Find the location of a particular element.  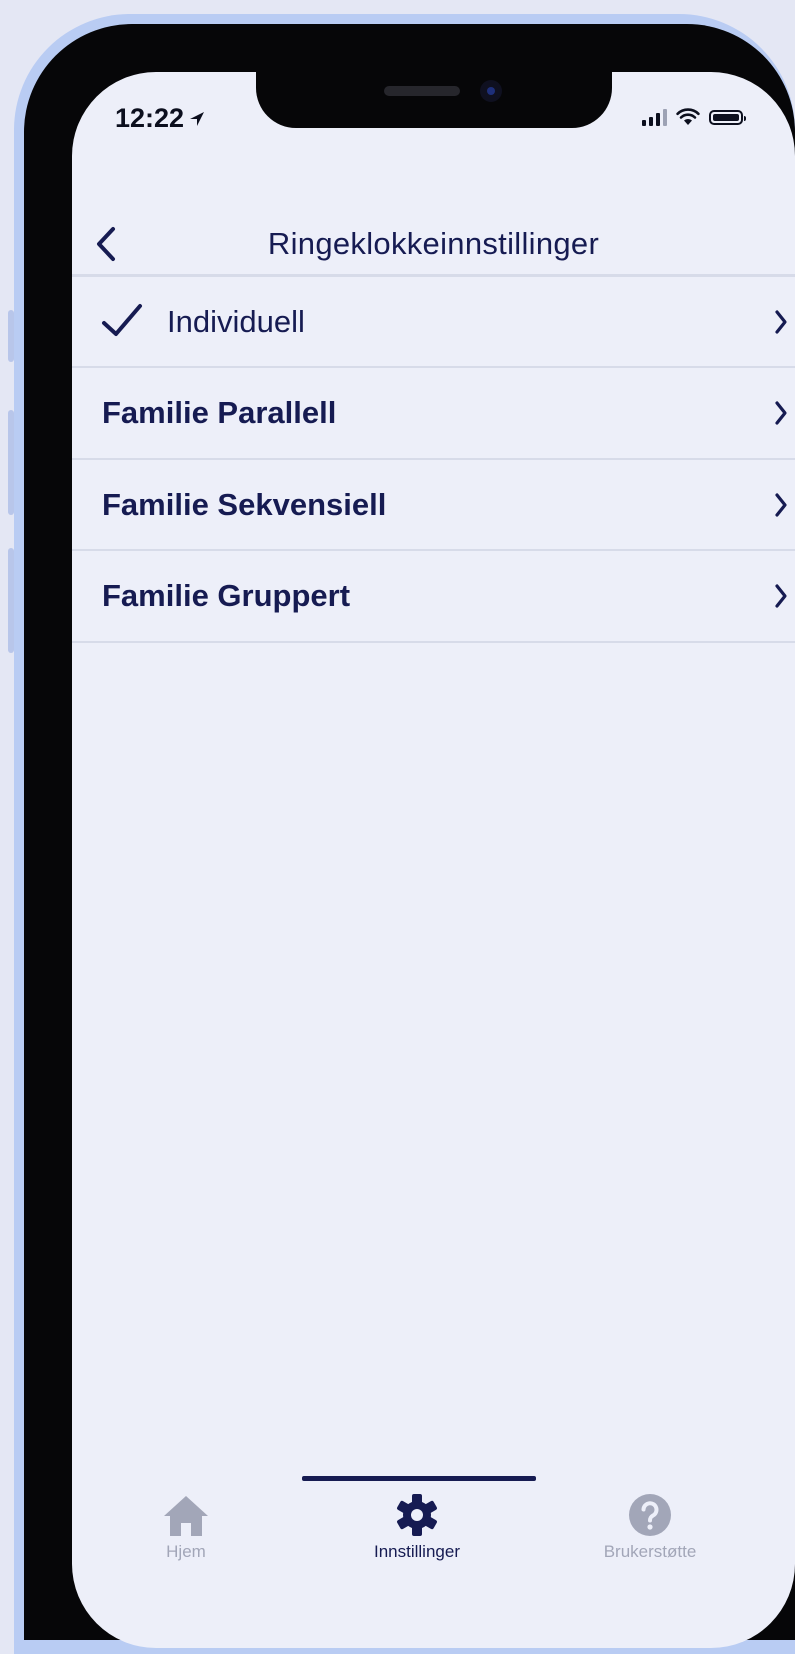

wifi-icon is located at coordinates (688, 116).